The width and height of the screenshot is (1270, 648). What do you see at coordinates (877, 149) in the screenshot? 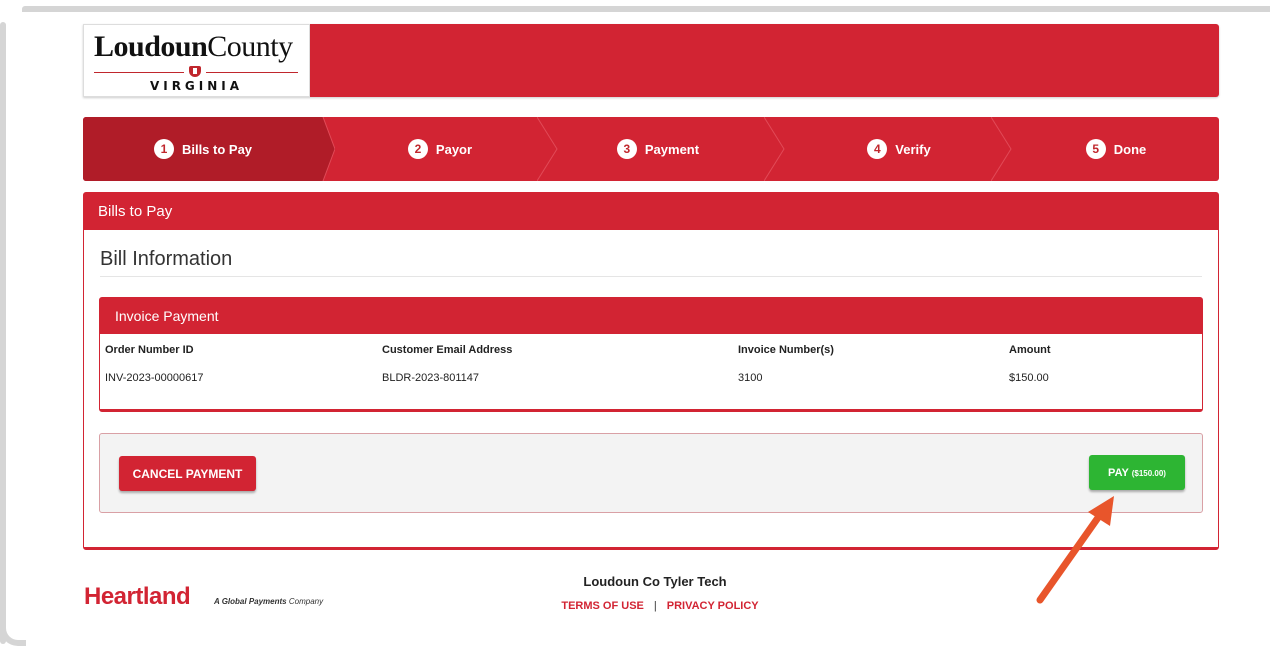
I see `step-number: 4` at bounding box center [877, 149].